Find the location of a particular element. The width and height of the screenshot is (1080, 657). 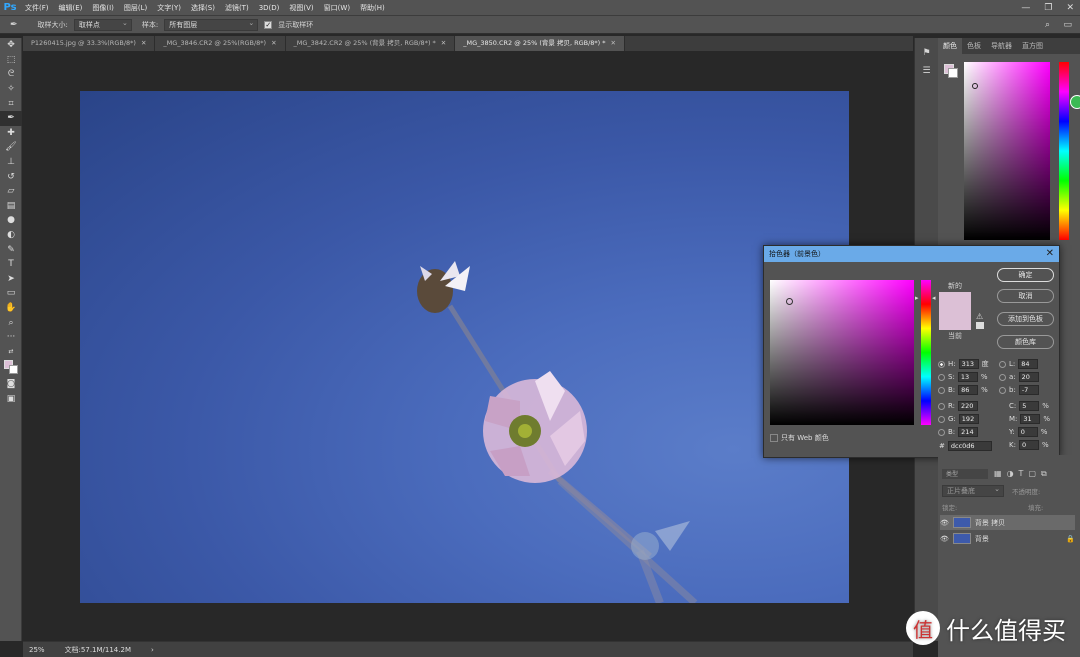

add-to-swatches-button: 添加到色板 is located at coordinates (1025, 319).